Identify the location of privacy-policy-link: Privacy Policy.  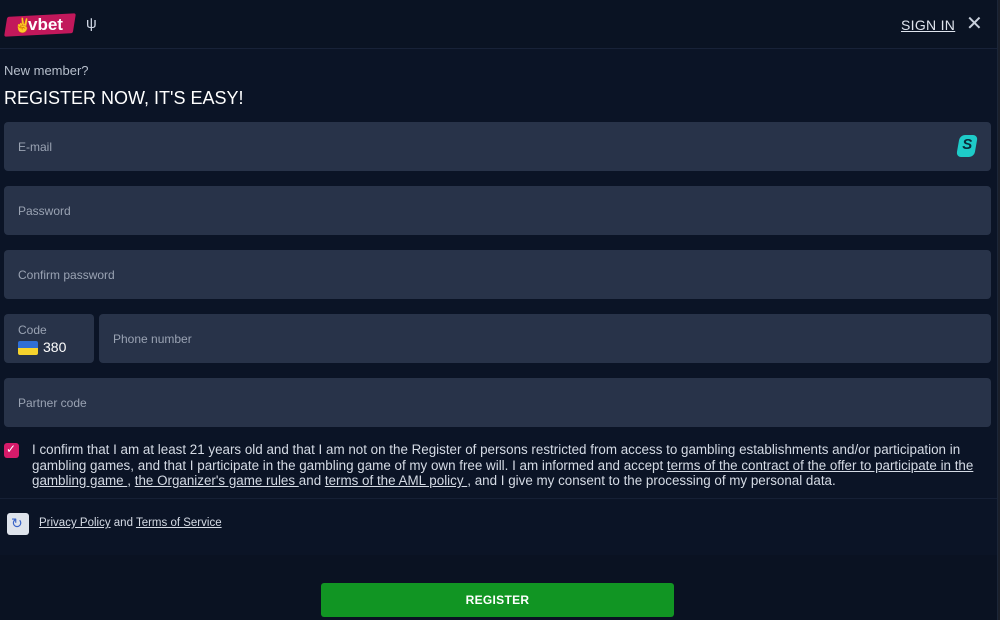
(75, 523).